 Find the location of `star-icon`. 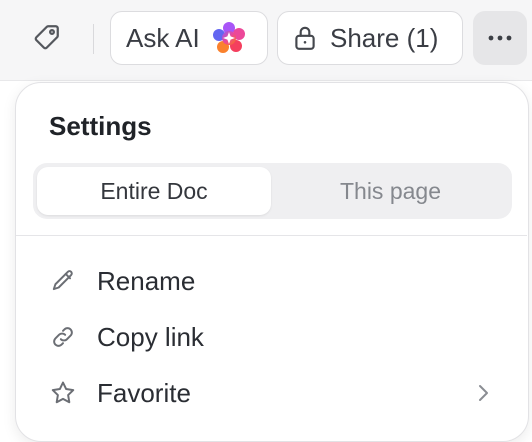

star-icon is located at coordinates (63, 393).